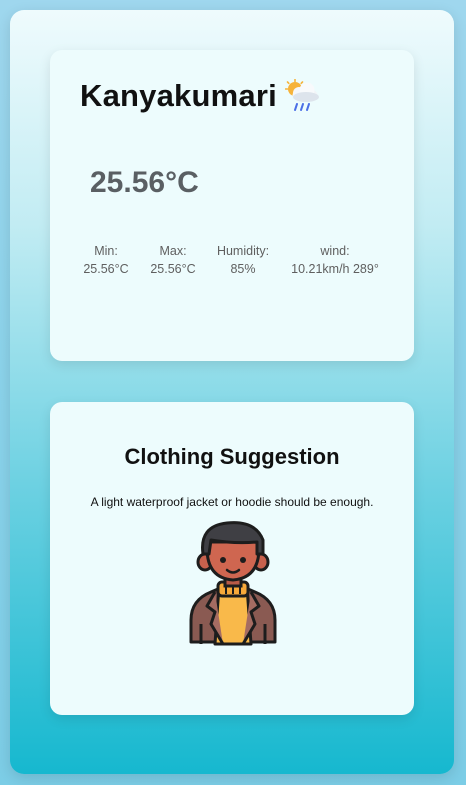 The image size is (466, 785). What do you see at coordinates (243, 260) in the screenshot?
I see `stat-humidity: Humidity: 85%` at bounding box center [243, 260].